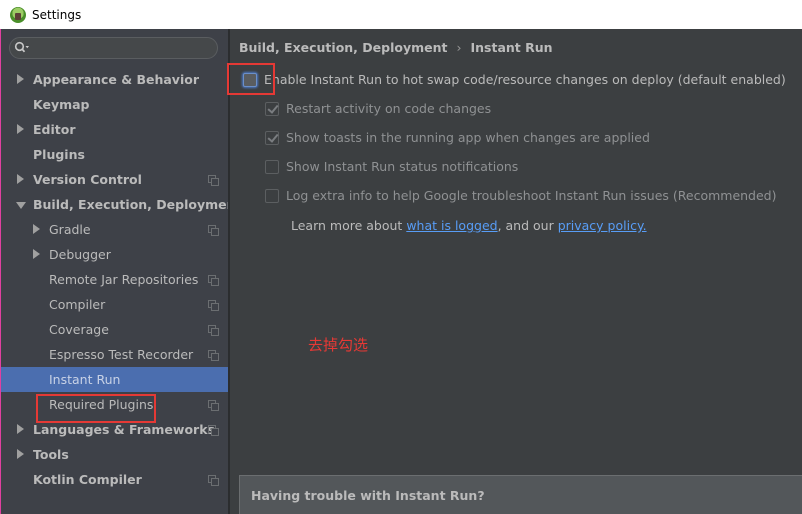 This screenshot has width=802, height=514. Describe the element at coordinates (114, 229) in the screenshot. I see `sidebar-item: Gradle` at that location.